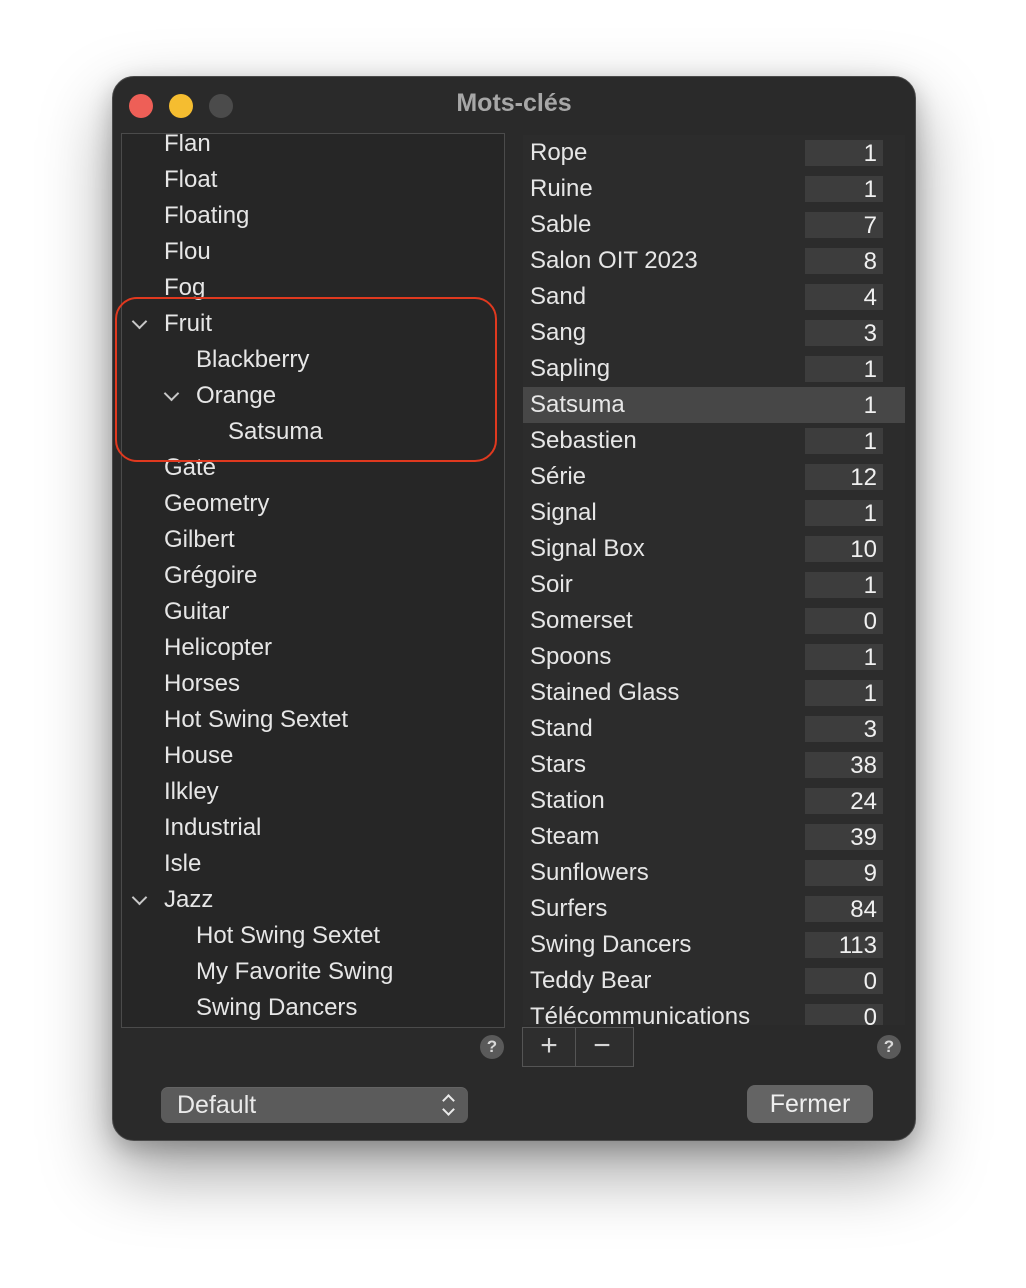 This screenshot has height=1288, width=1026. What do you see at coordinates (313, 180) in the screenshot?
I see `tree-item: Float` at bounding box center [313, 180].